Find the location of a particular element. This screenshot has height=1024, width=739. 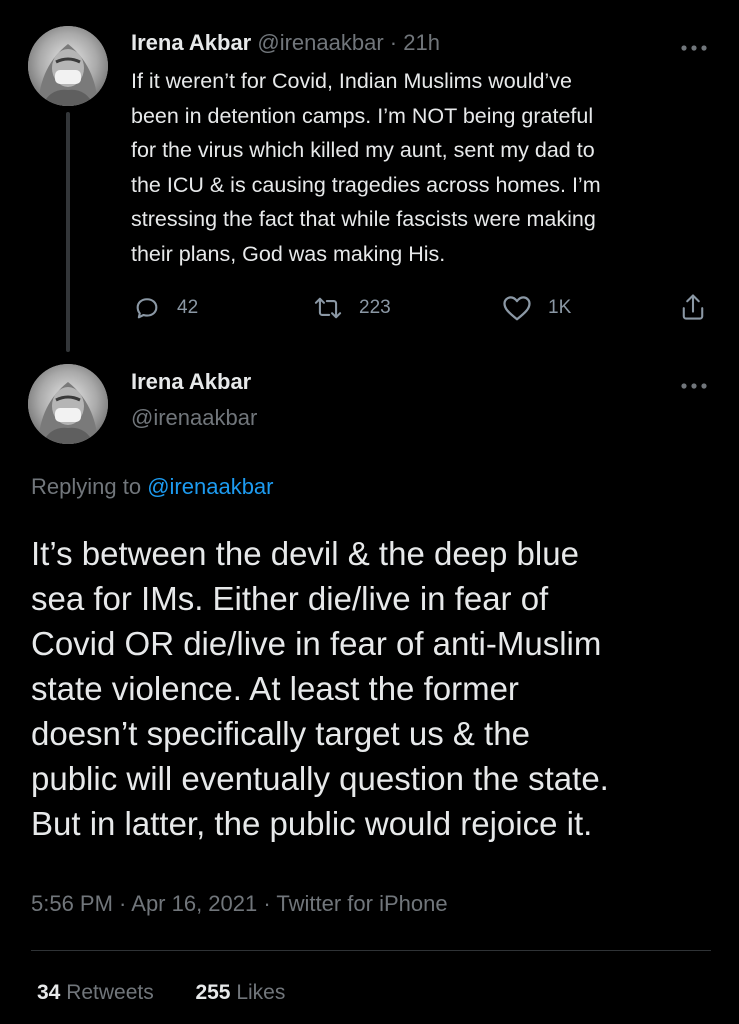

like-total: 255 is located at coordinates (213, 992).